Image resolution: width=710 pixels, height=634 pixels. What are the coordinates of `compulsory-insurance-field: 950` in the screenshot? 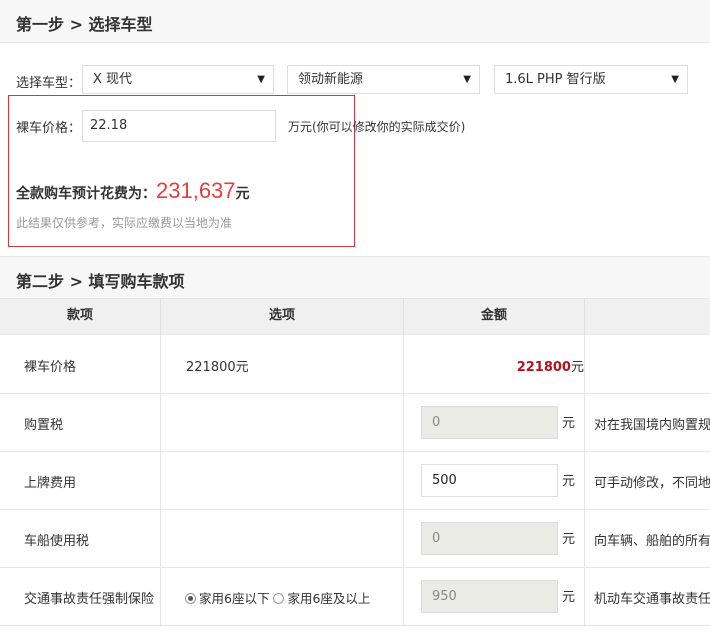 It's located at (489, 596).